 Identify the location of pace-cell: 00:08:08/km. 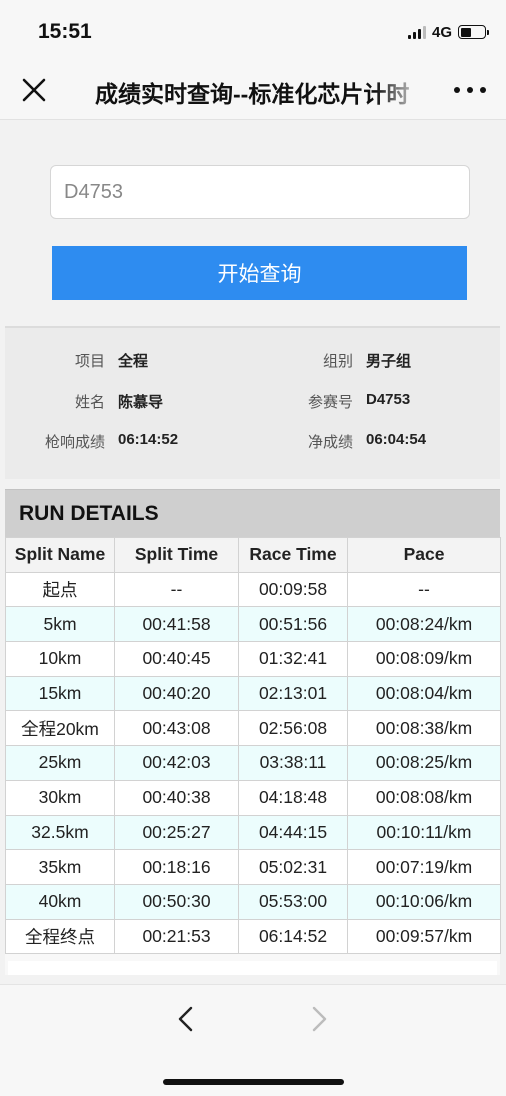
(424, 797).